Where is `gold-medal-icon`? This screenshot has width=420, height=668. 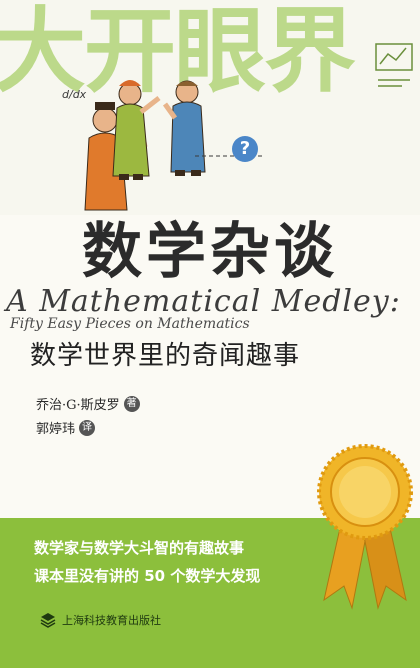
gold-medal-icon is located at coordinates (365, 527).